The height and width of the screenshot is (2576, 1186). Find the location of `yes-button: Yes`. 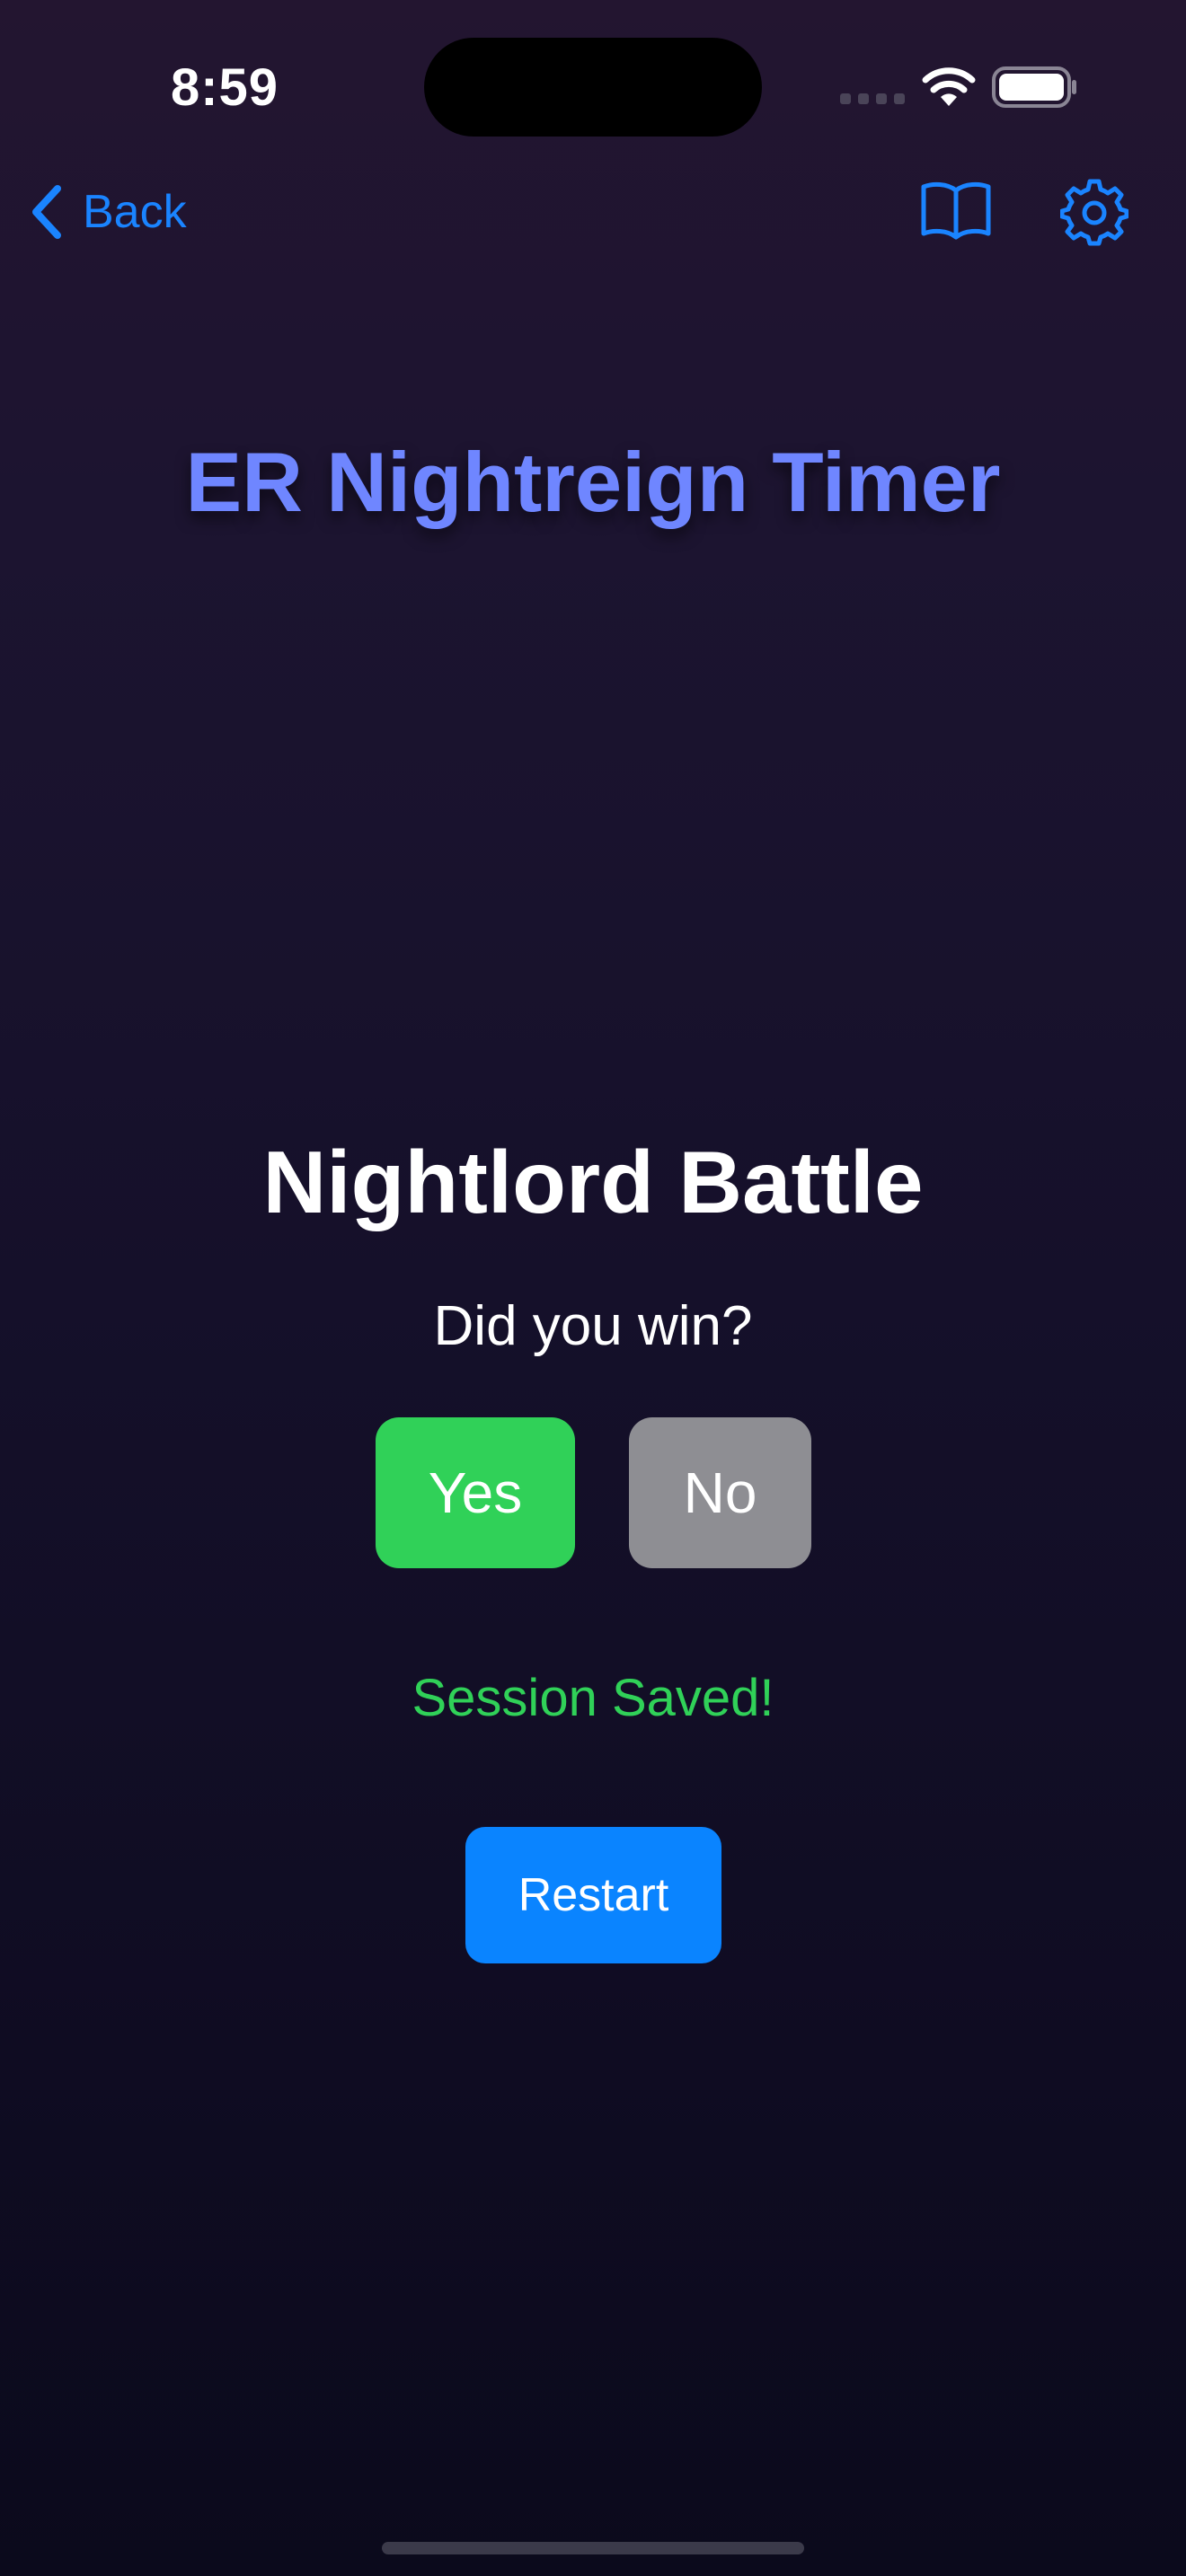

yes-button: Yes is located at coordinates (475, 1492).